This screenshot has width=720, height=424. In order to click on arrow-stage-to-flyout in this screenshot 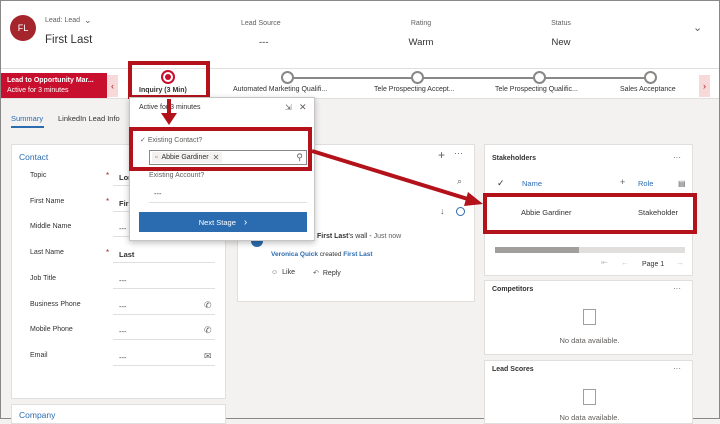, I will do `click(169, 112)`.